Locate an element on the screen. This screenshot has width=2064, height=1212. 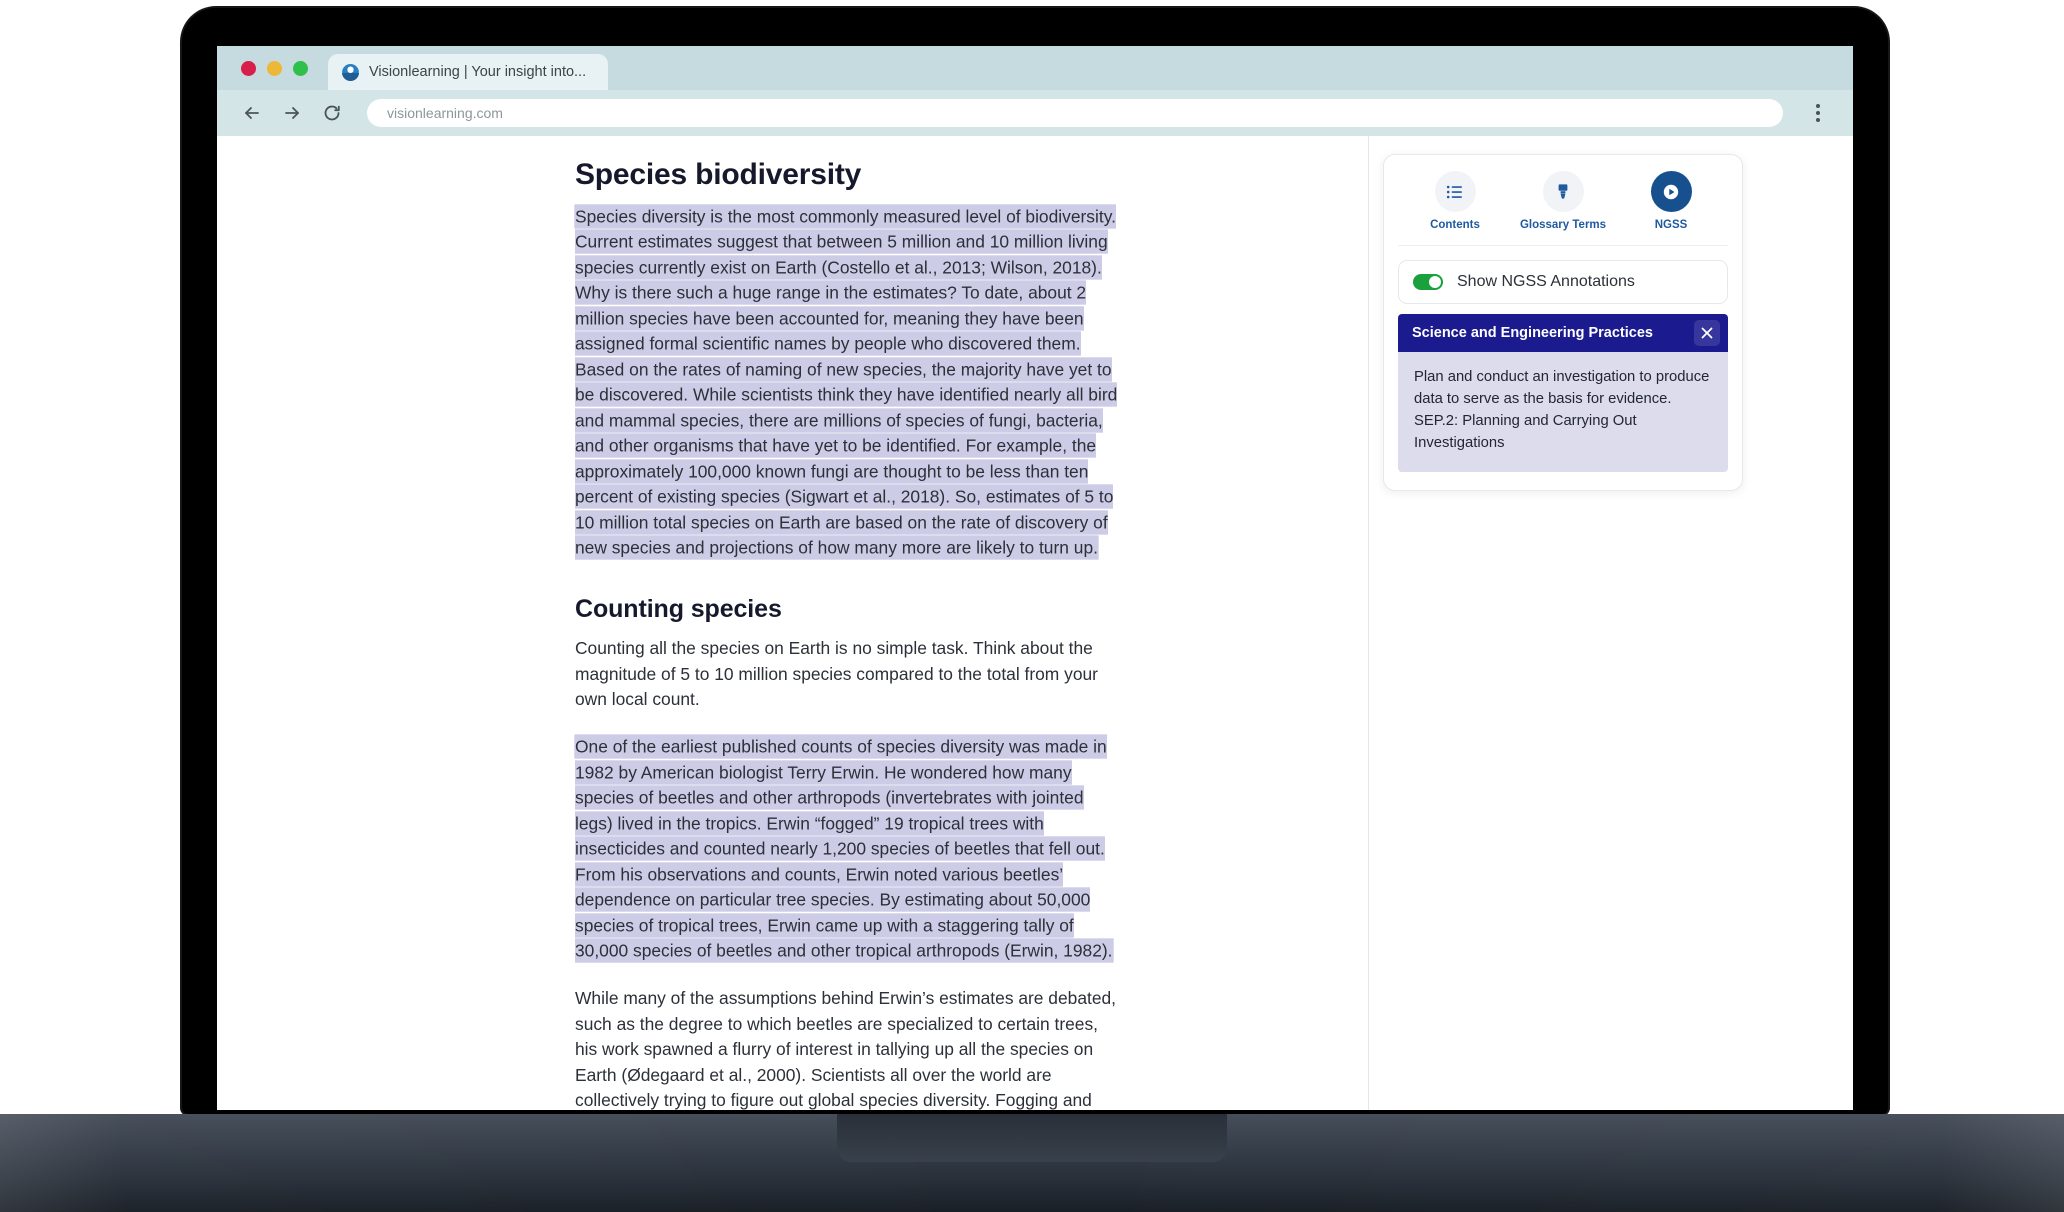
toggle-label: Show NGSS Annotations is located at coordinates (1546, 281).